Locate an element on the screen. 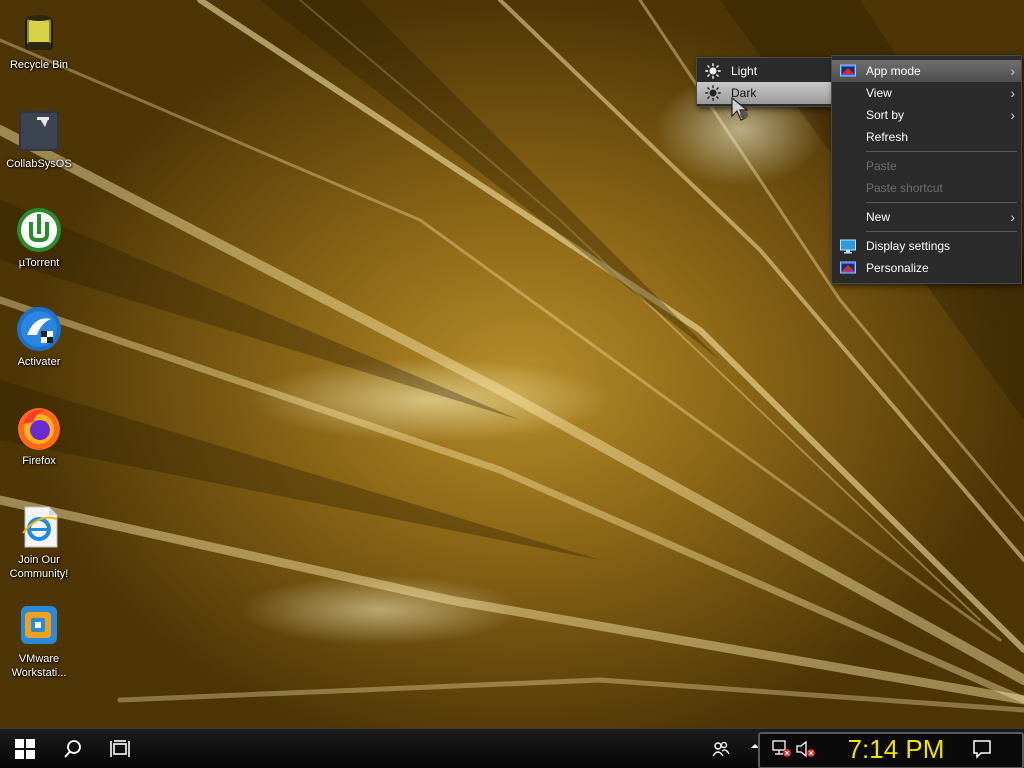  activator-icon is located at coordinates (39, 329).